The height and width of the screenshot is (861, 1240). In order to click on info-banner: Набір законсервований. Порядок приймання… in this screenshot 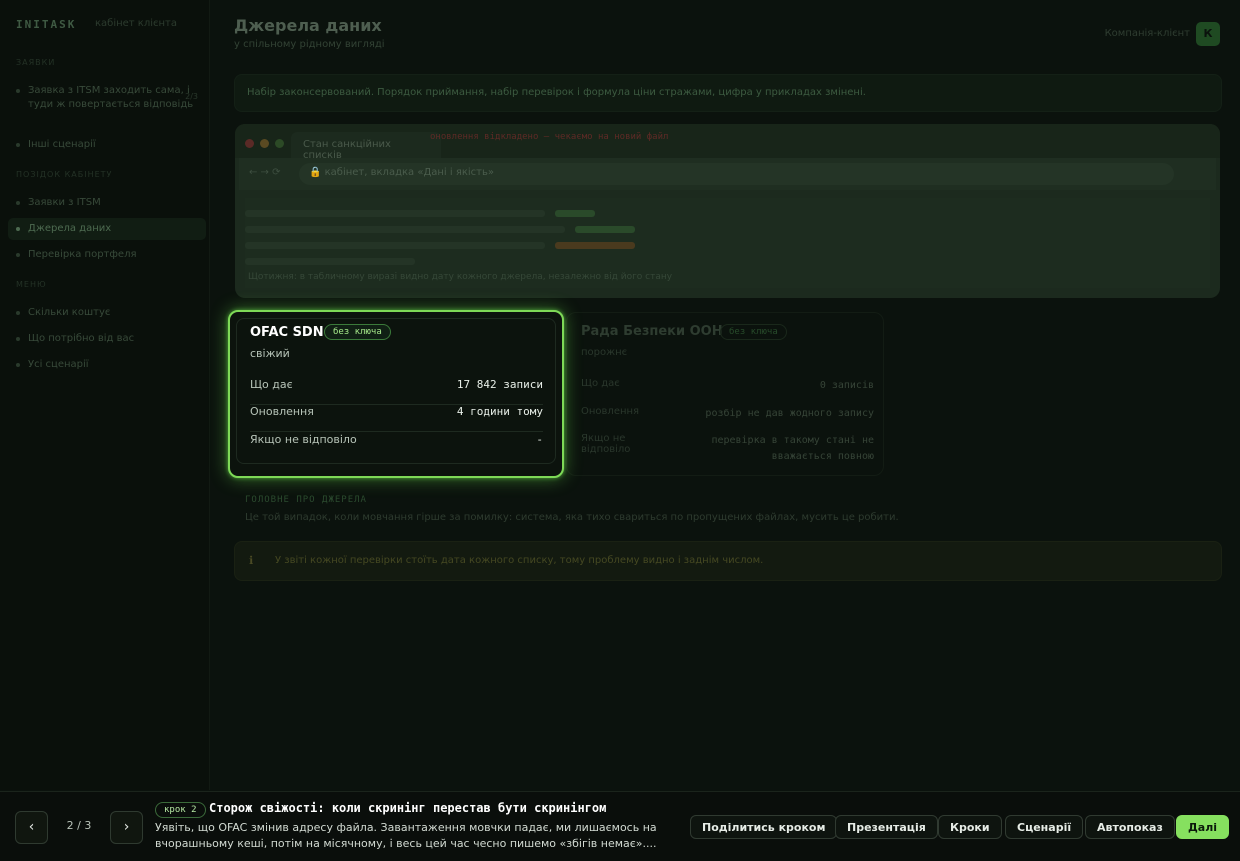, I will do `click(728, 93)`.